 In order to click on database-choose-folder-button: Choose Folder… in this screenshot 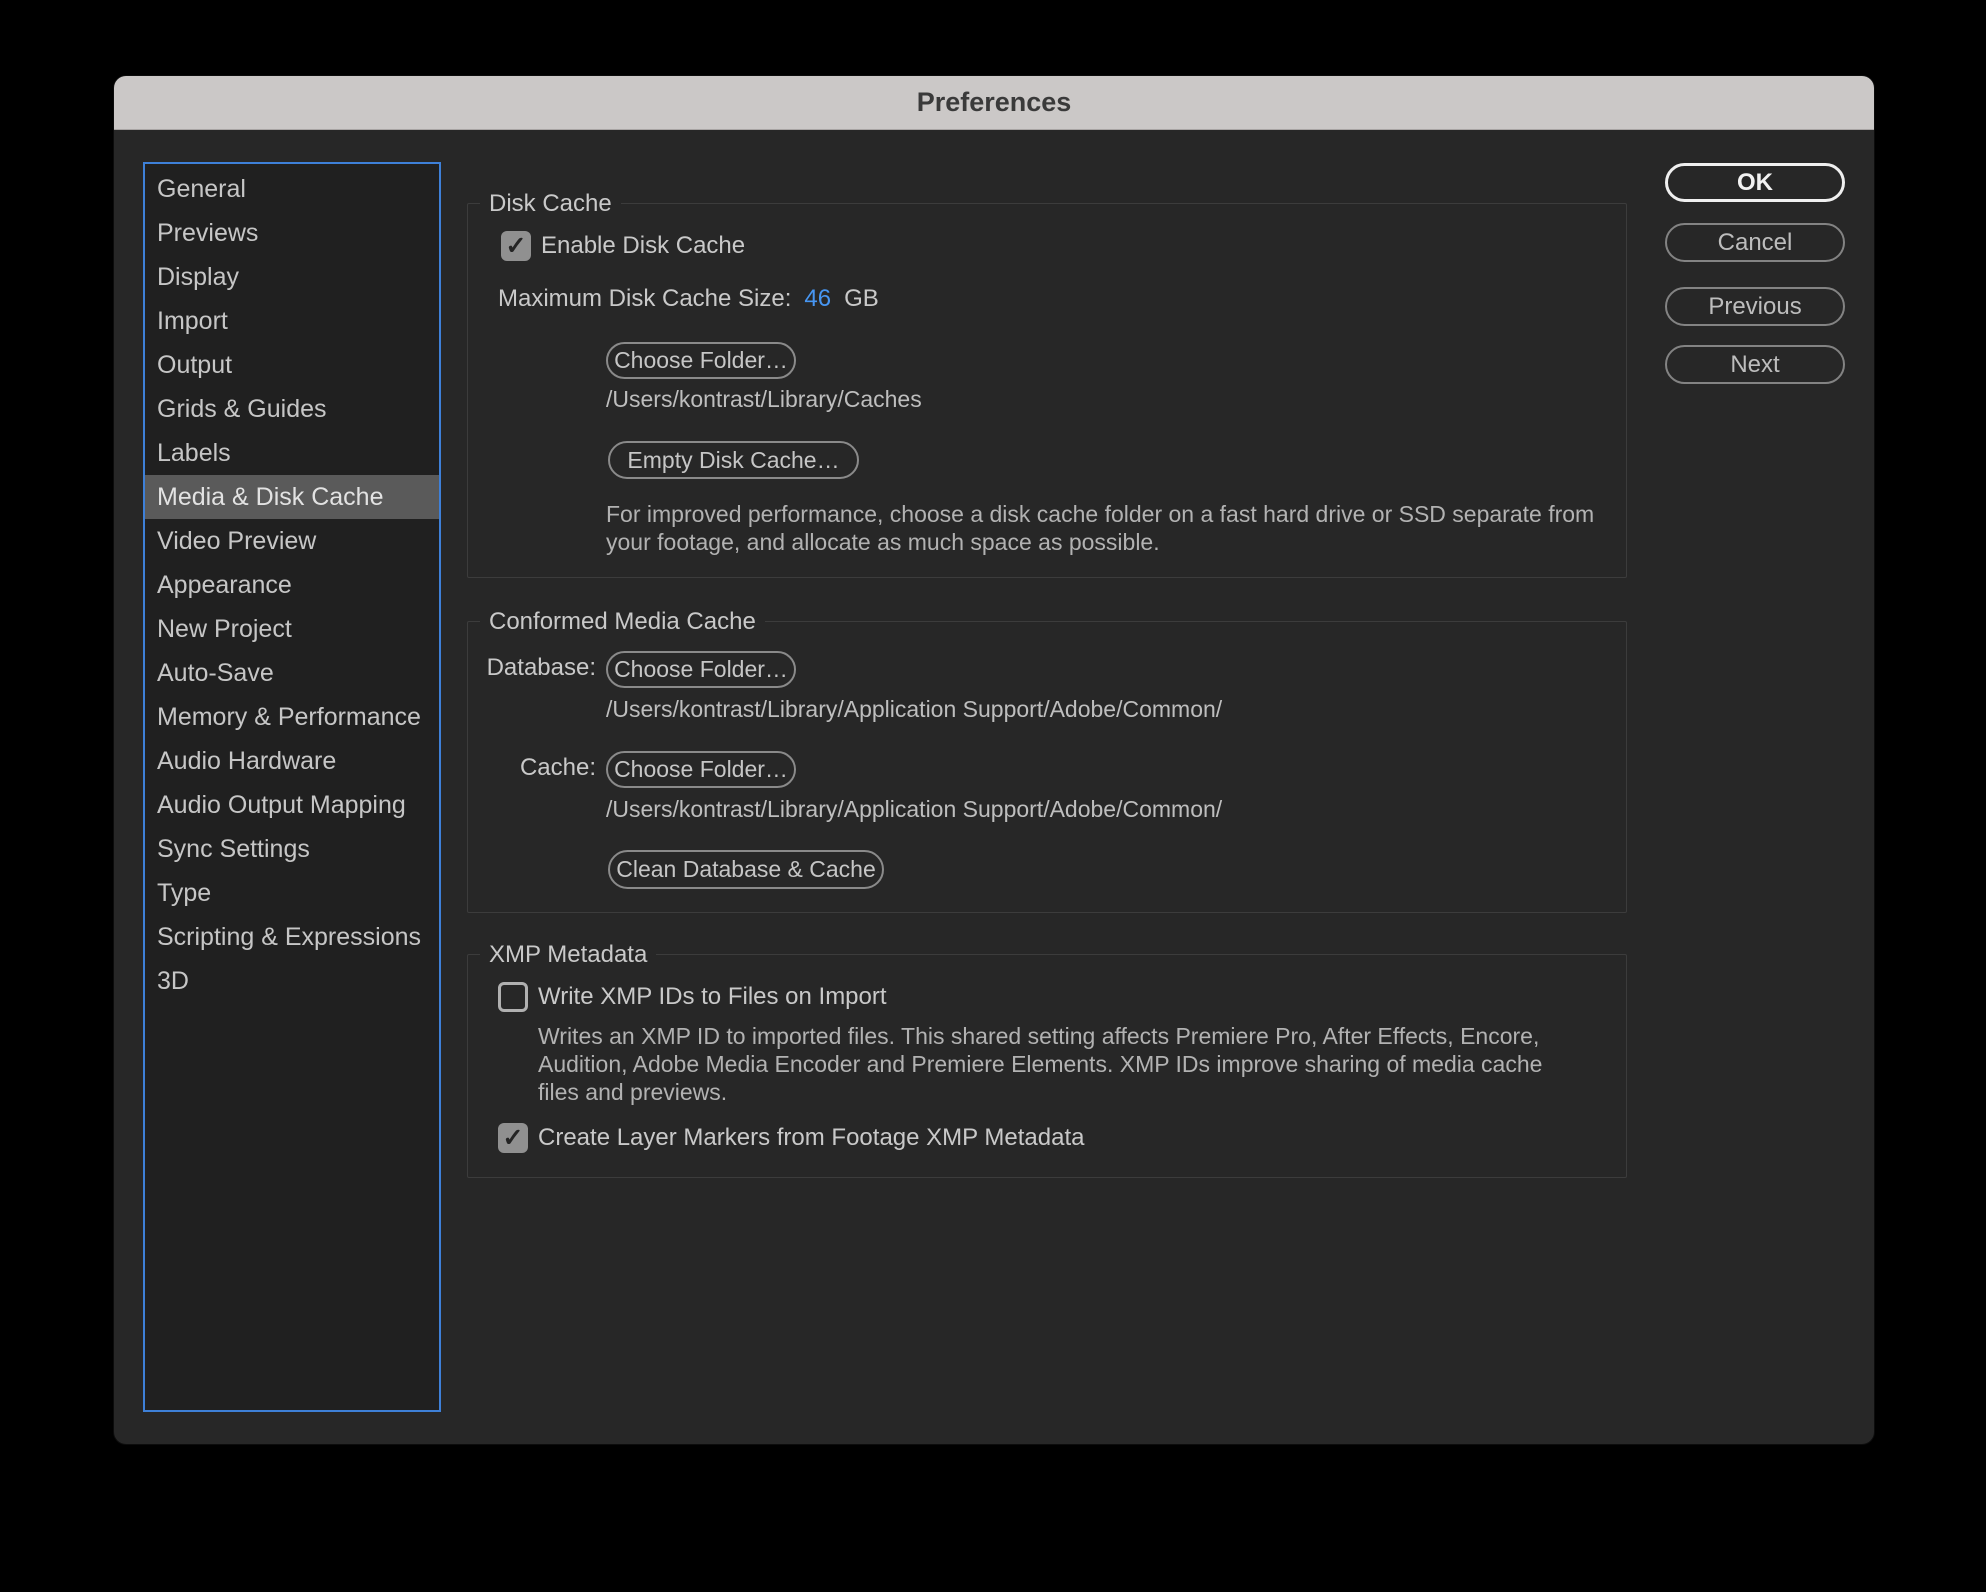, I will do `click(701, 669)`.